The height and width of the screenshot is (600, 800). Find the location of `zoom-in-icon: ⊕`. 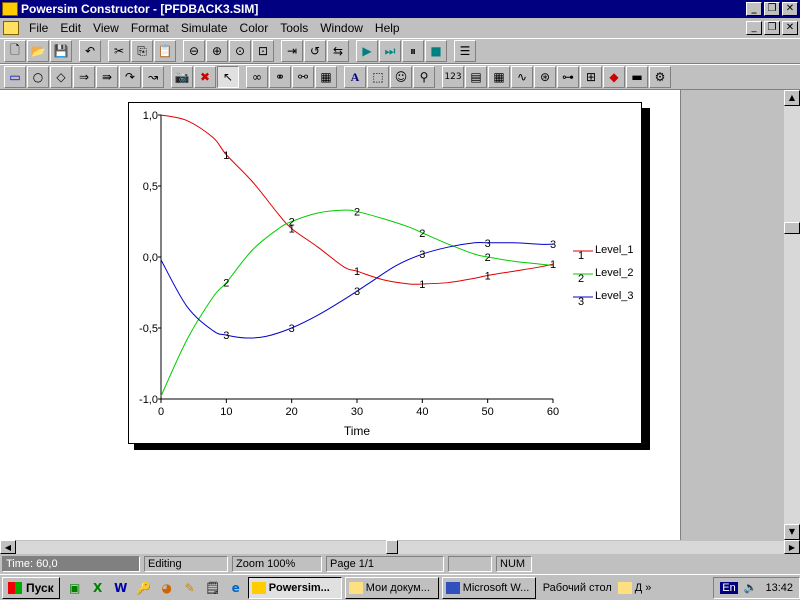

zoom-in-icon: ⊕ is located at coordinates (217, 51).